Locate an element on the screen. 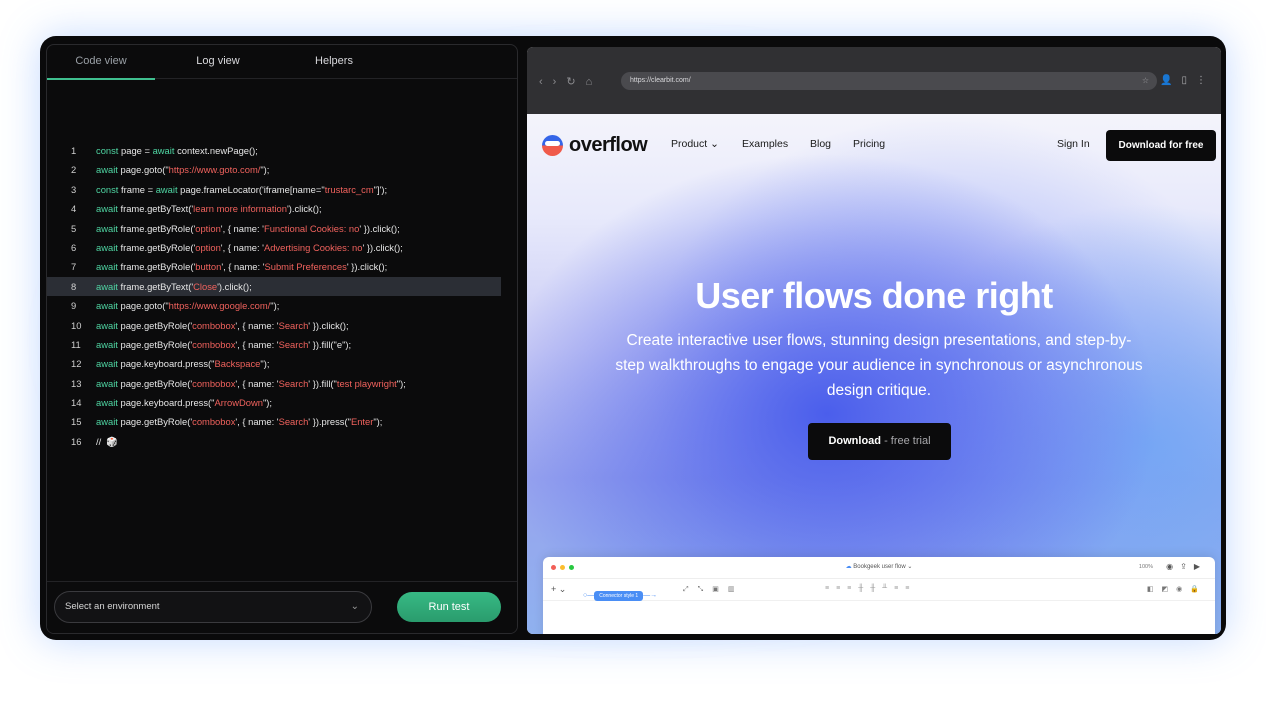 Image resolution: width=1266 pixels, height=721 pixels. line-number: 8 is located at coordinates (74, 286).